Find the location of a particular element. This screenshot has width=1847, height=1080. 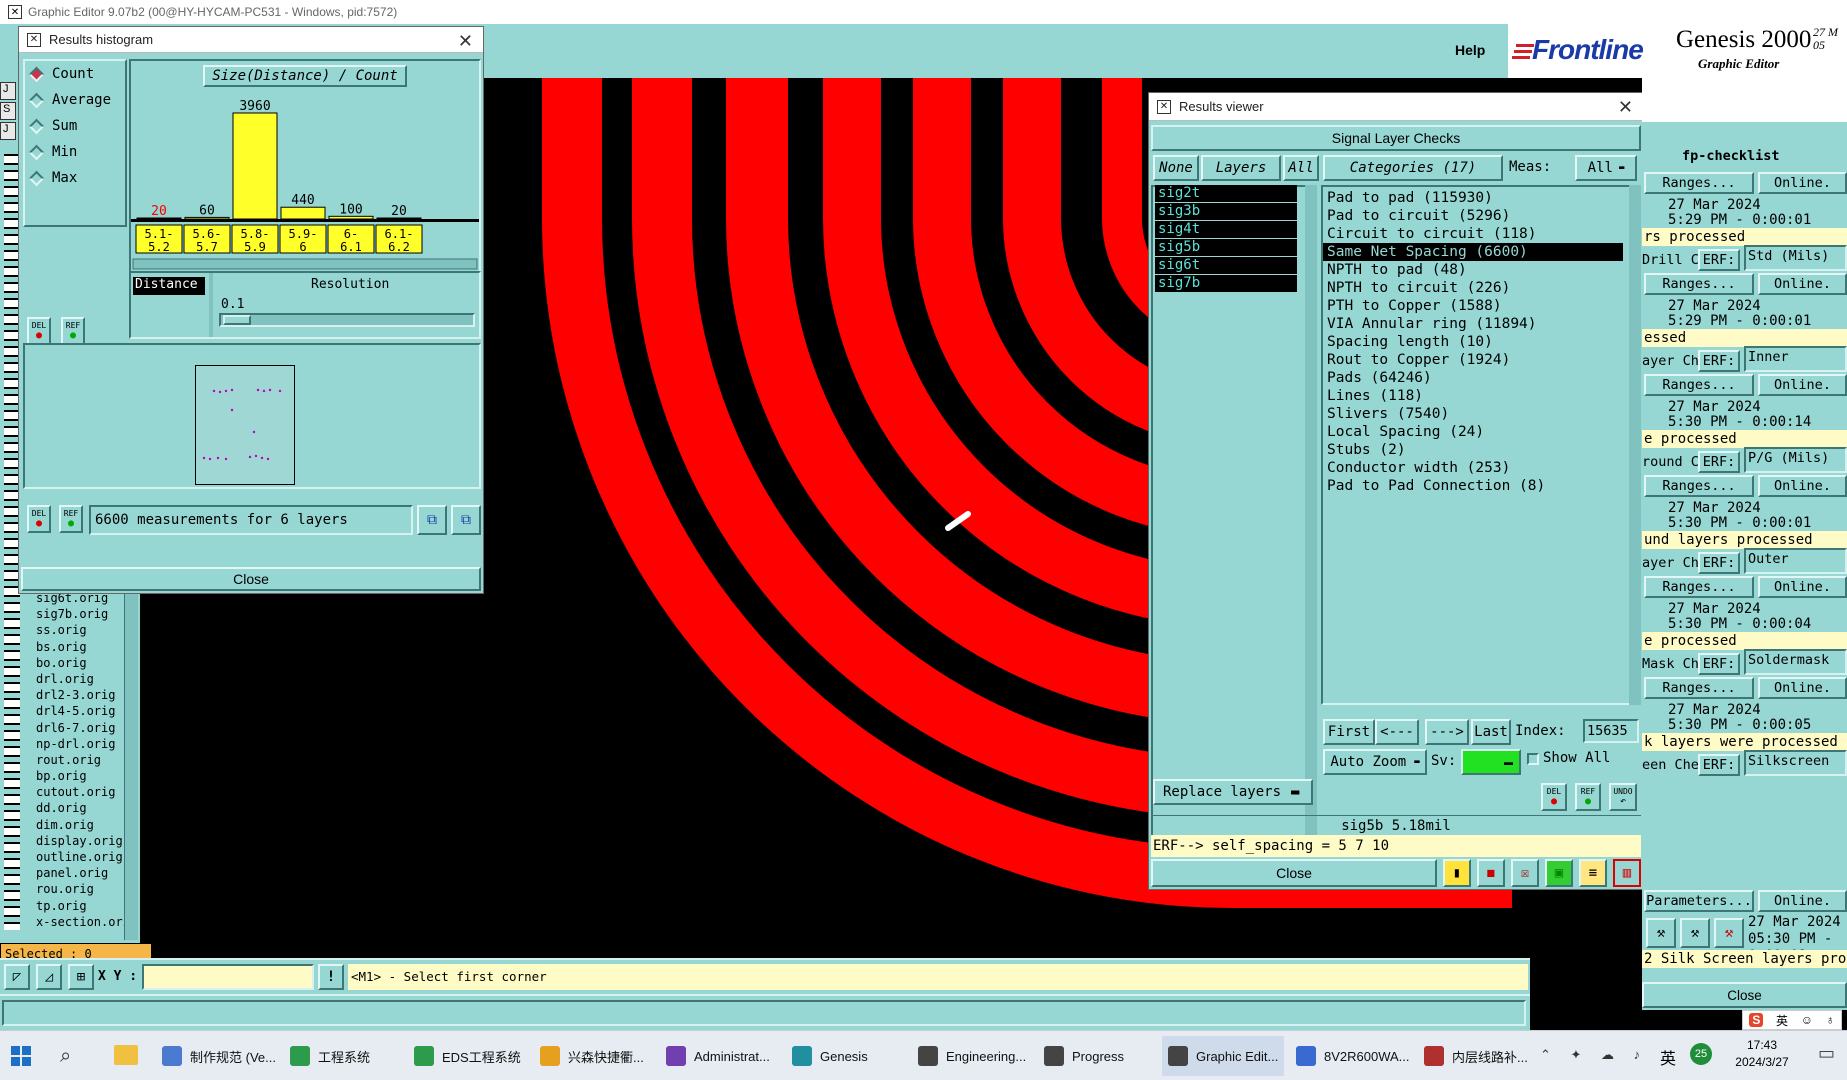

measure-icon: ◿ is located at coordinates (49, 977).